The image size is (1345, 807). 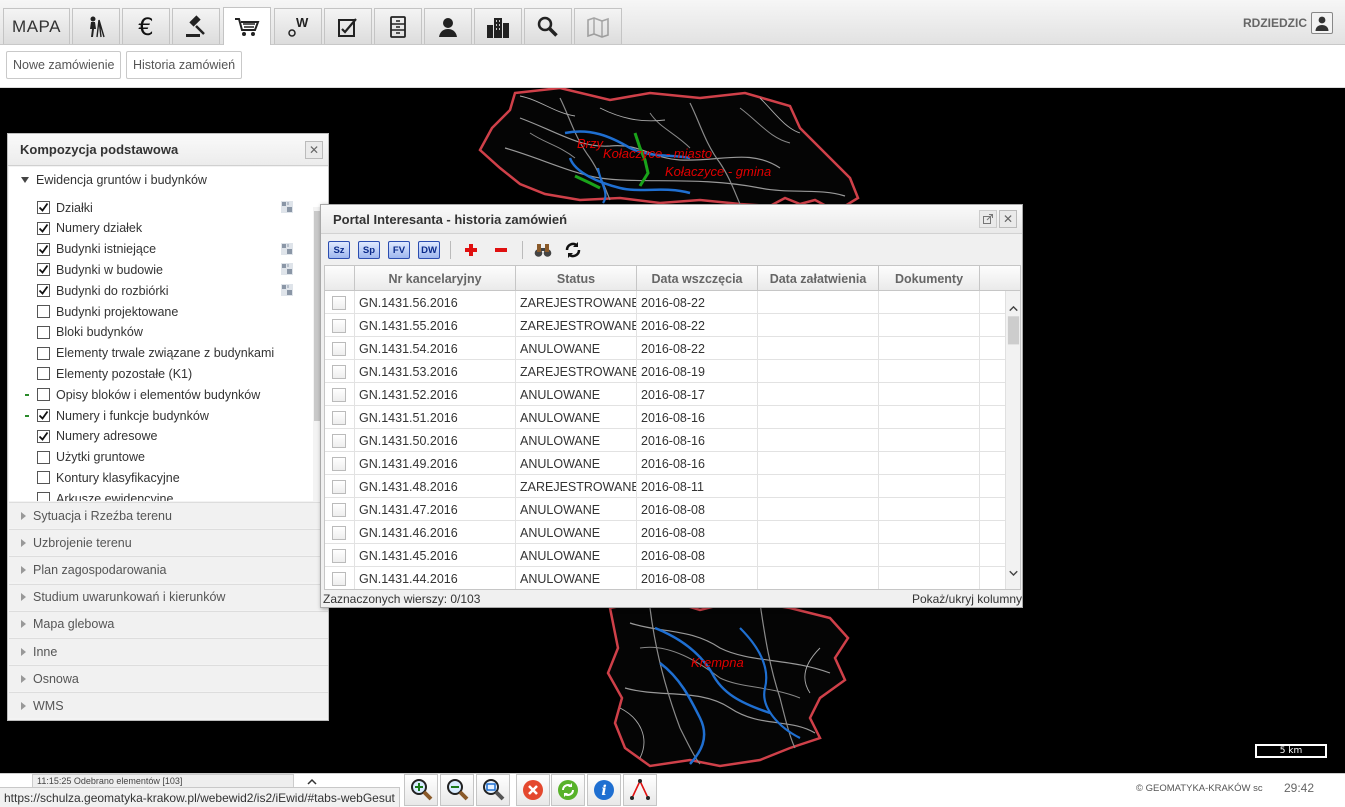 I want to click on layer-item: Kontury klasyfikacyjne, so click(x=159, y=477).